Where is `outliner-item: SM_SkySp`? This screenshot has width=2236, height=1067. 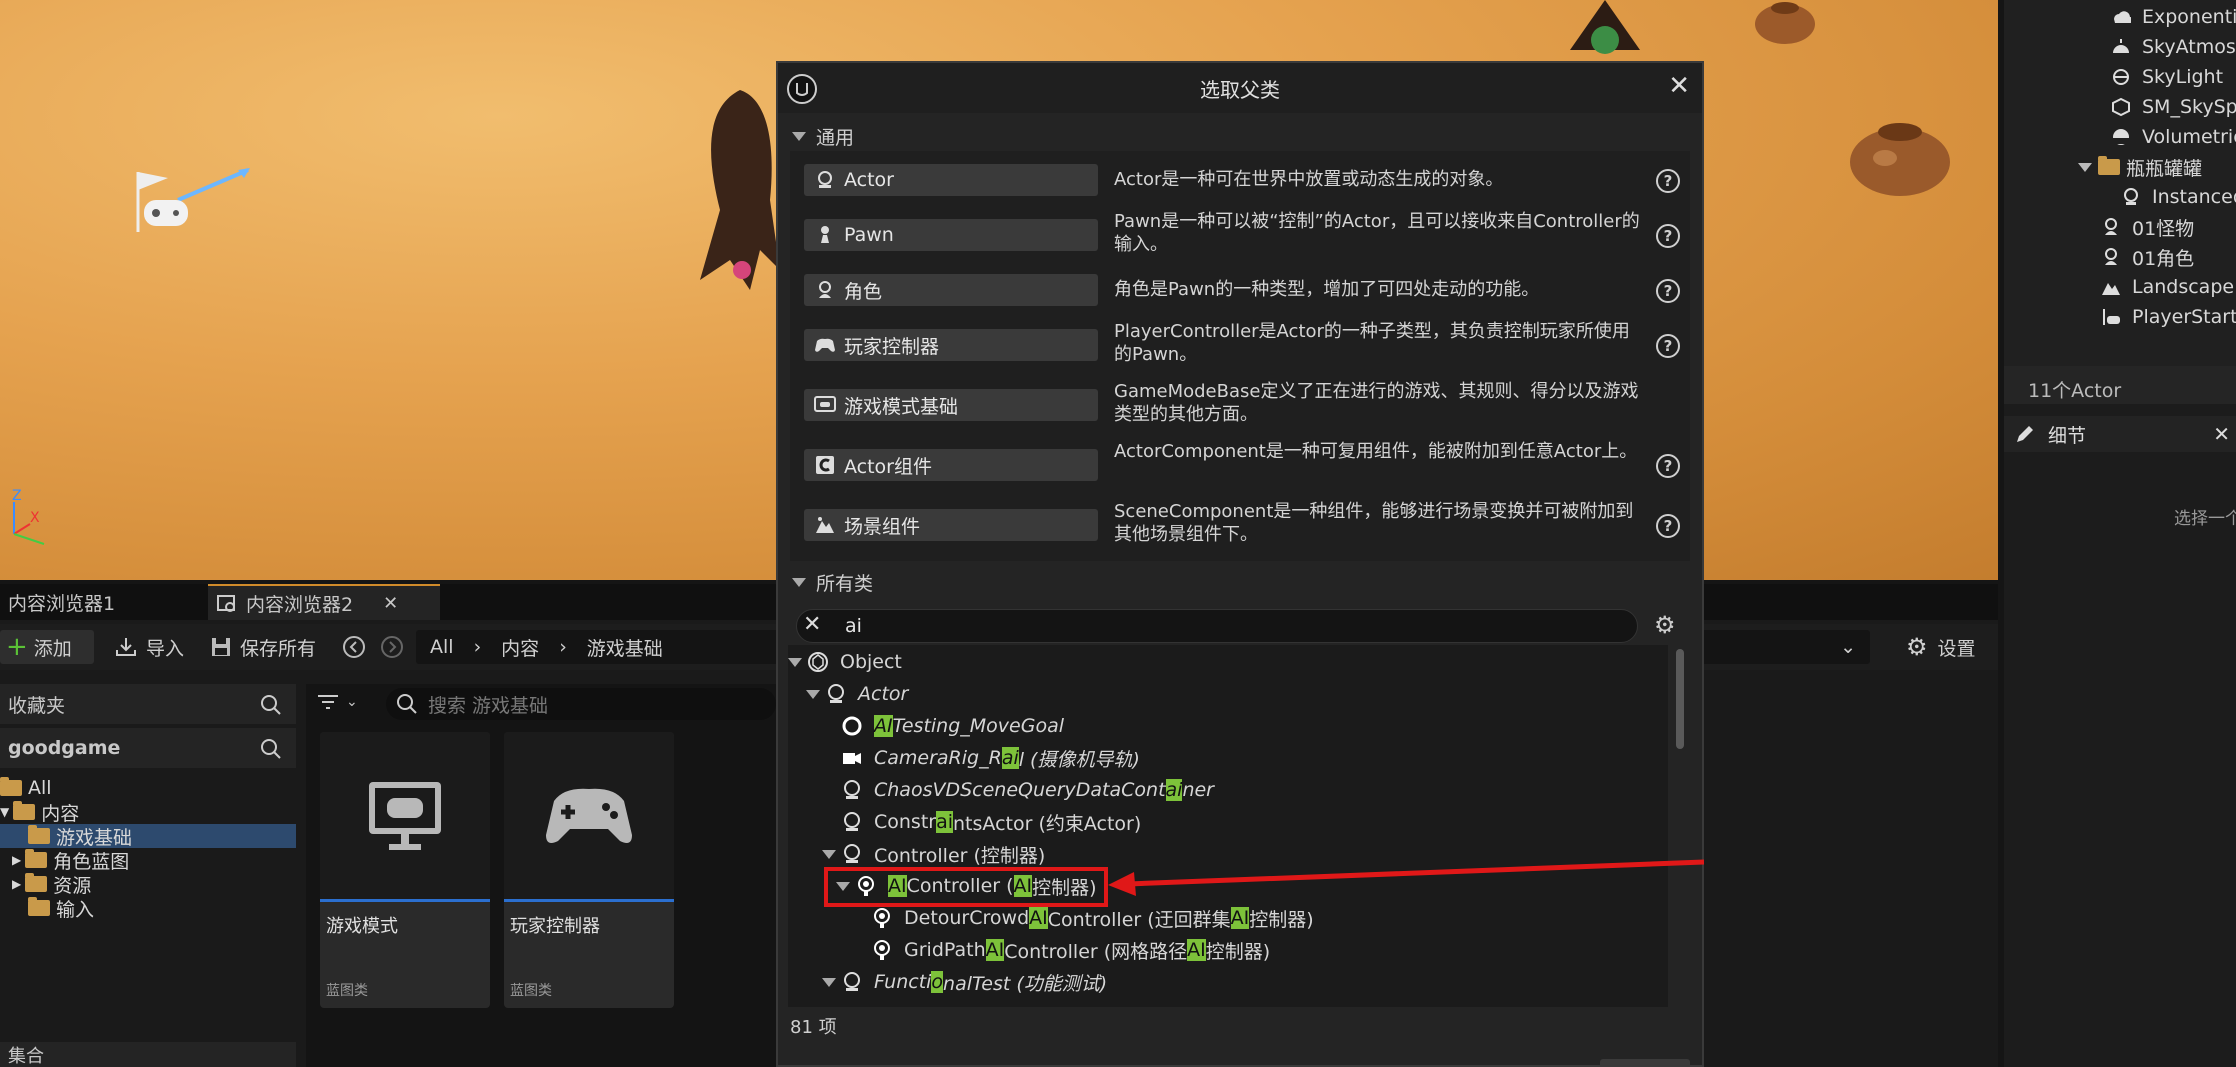
outliner-item: SM_SkySp is located at coordinates (2173, 107).